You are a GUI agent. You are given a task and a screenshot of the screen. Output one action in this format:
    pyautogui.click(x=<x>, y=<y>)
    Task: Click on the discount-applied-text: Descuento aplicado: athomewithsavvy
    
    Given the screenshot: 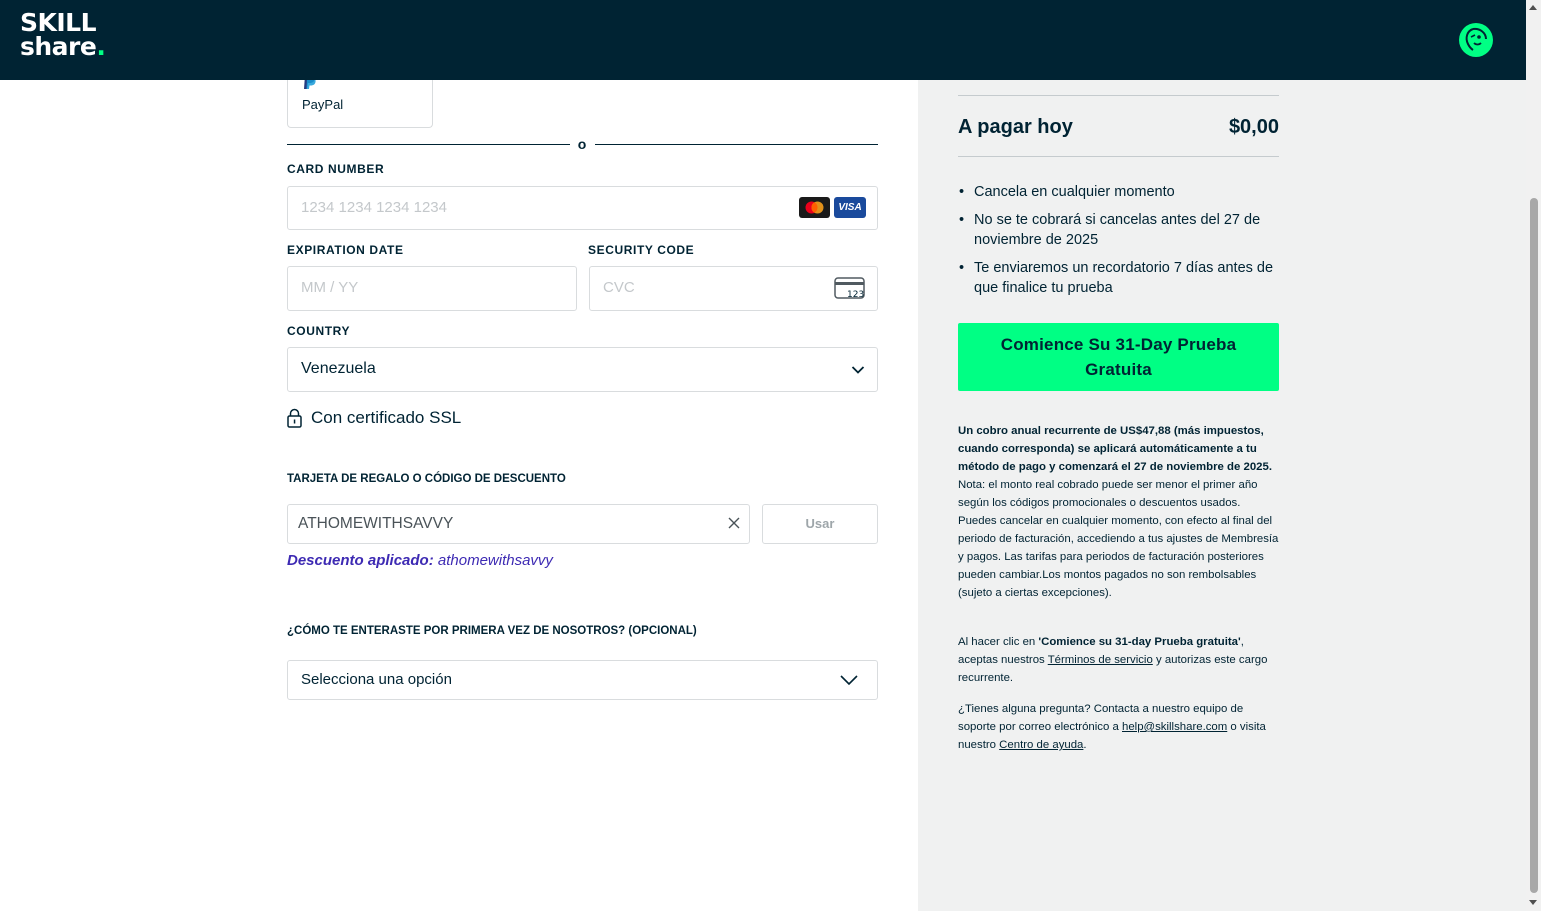 What is the action you would take?
    pyautogui.click(x=420, y=560)
    